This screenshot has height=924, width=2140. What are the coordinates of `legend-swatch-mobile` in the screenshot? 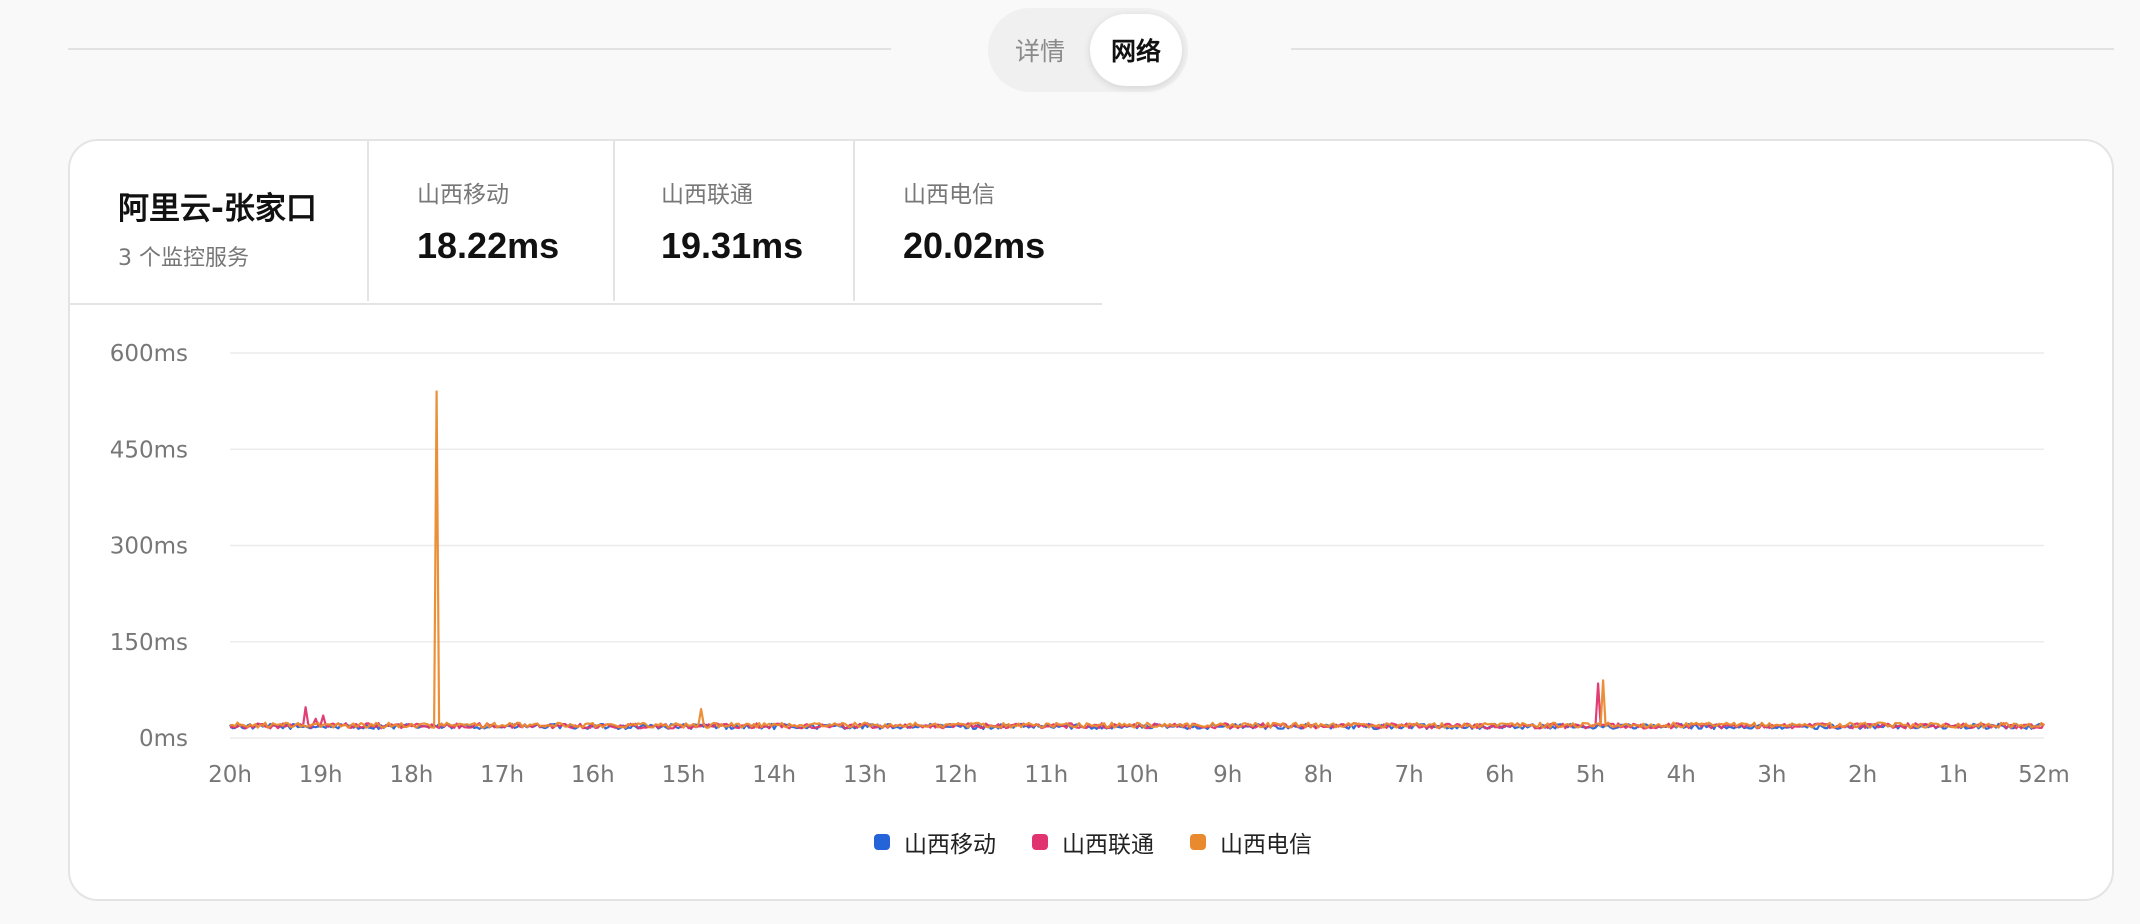 It's located at (882, 842).